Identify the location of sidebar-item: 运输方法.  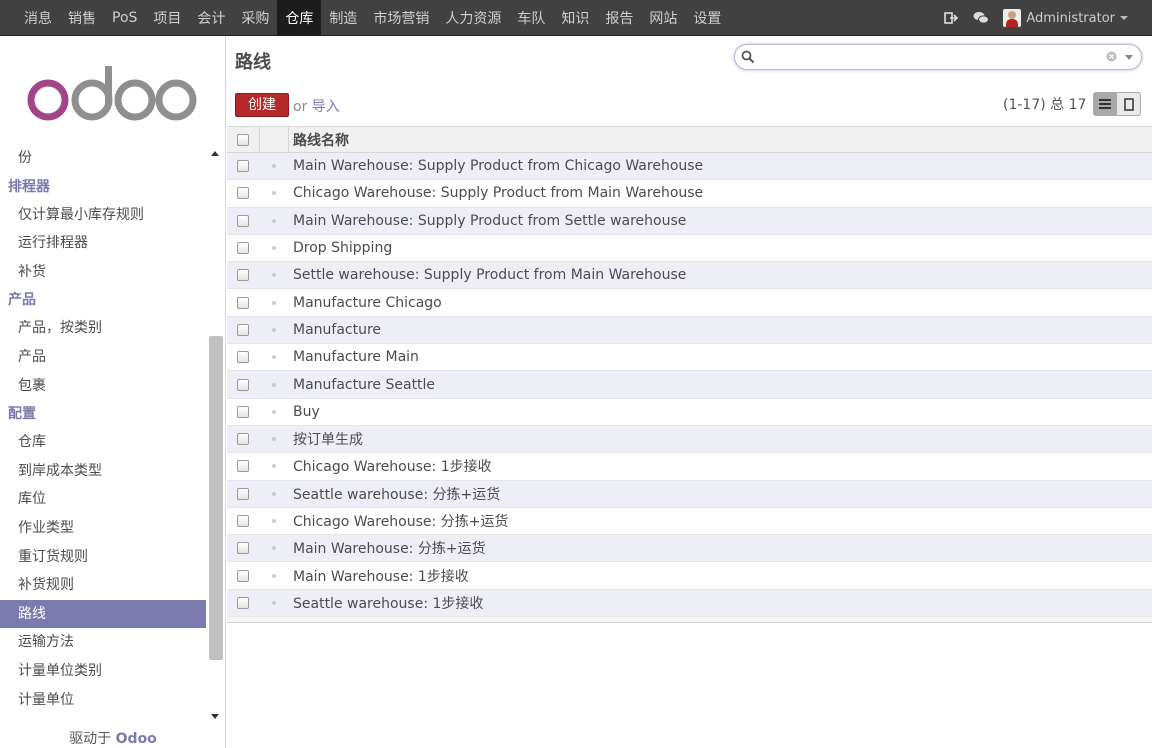
(103, 642).